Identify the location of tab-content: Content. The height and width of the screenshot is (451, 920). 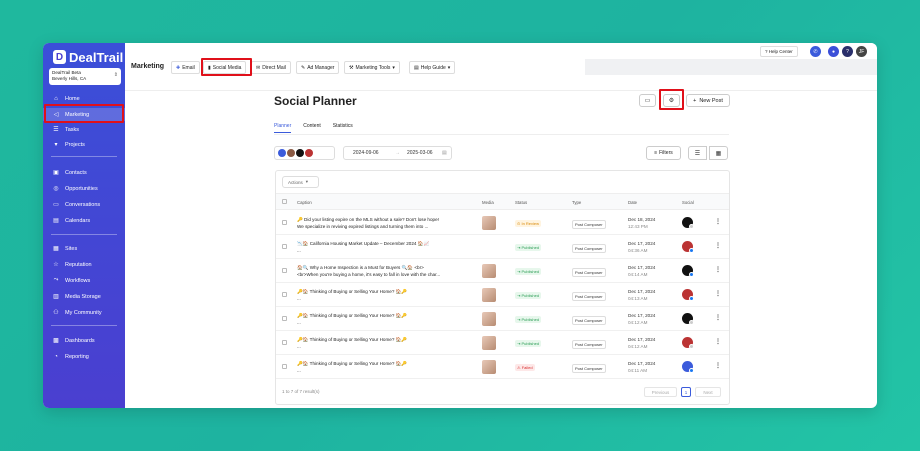
(312, 128).